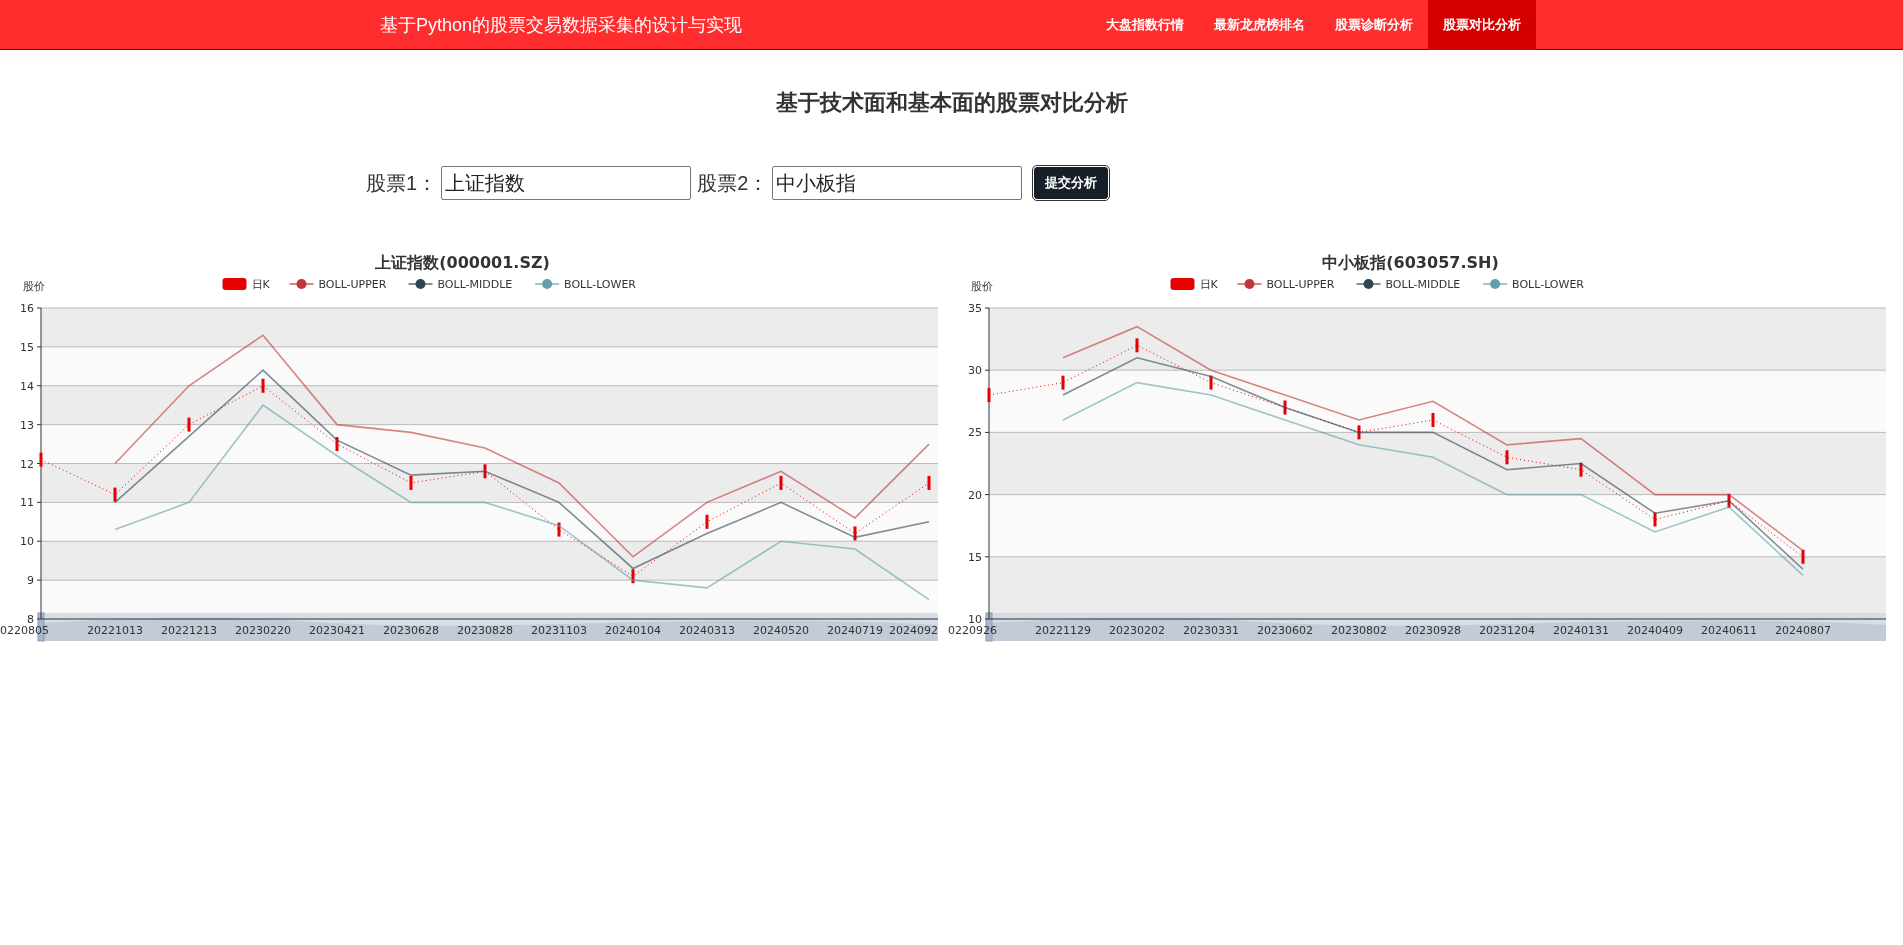  I want to click on axis-label: 0220805, so click(24, 630).